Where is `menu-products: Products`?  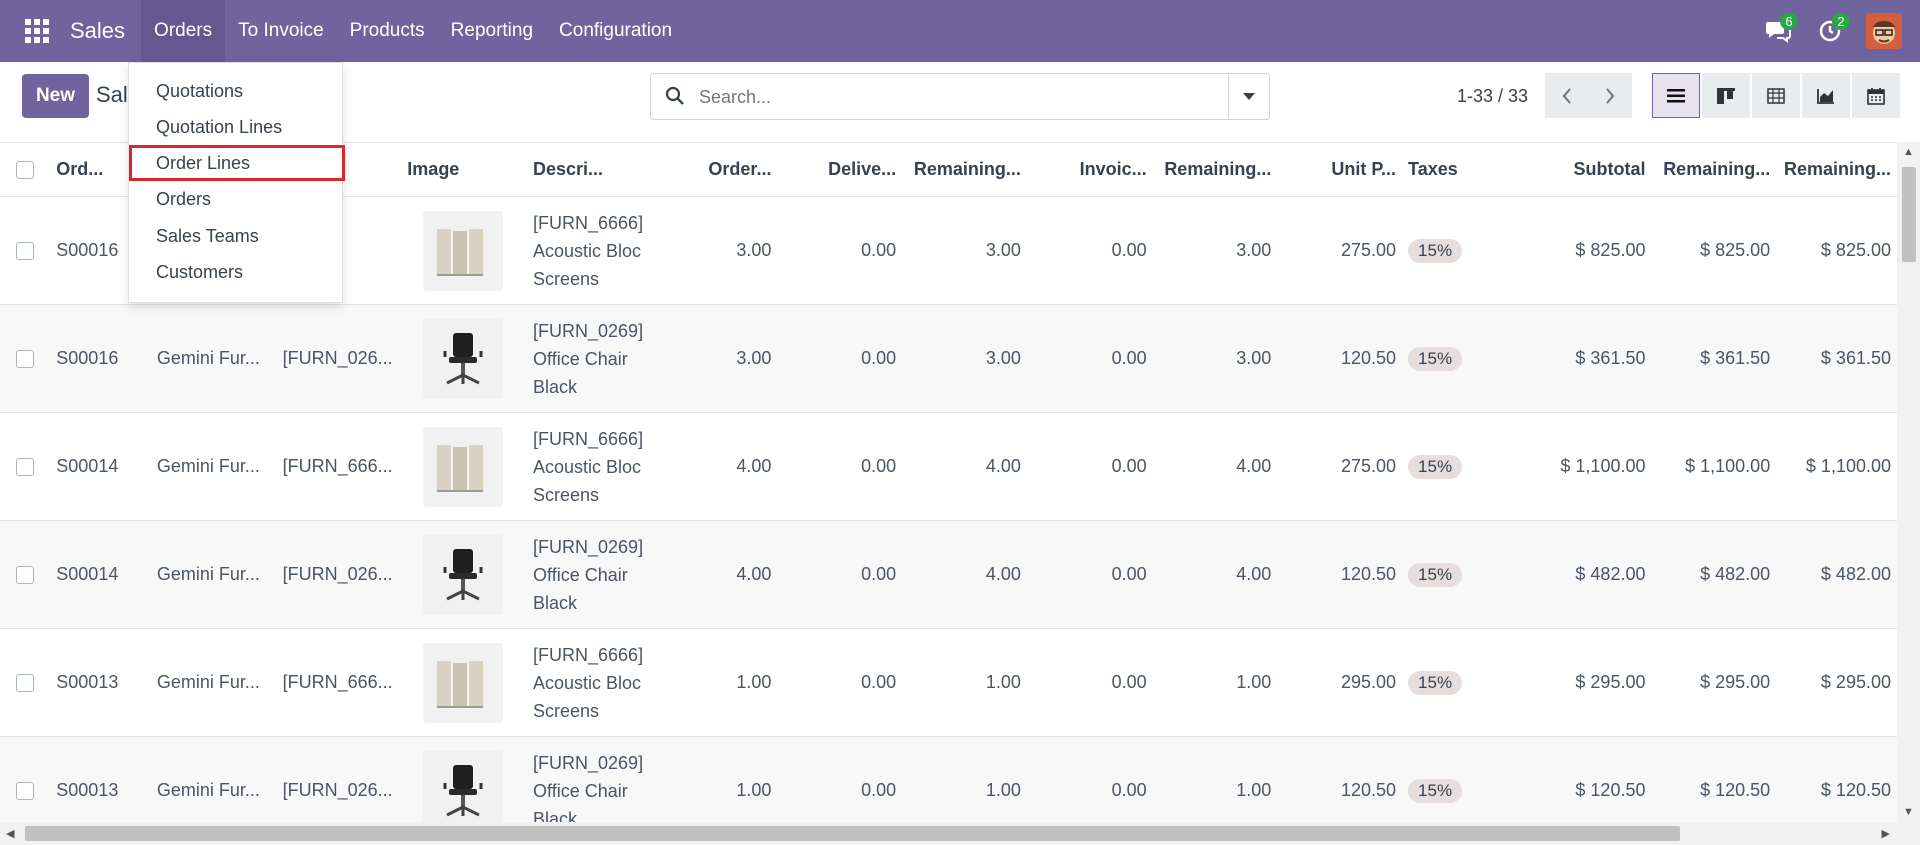 menu-products: Products is located at coordinates (387, 31).